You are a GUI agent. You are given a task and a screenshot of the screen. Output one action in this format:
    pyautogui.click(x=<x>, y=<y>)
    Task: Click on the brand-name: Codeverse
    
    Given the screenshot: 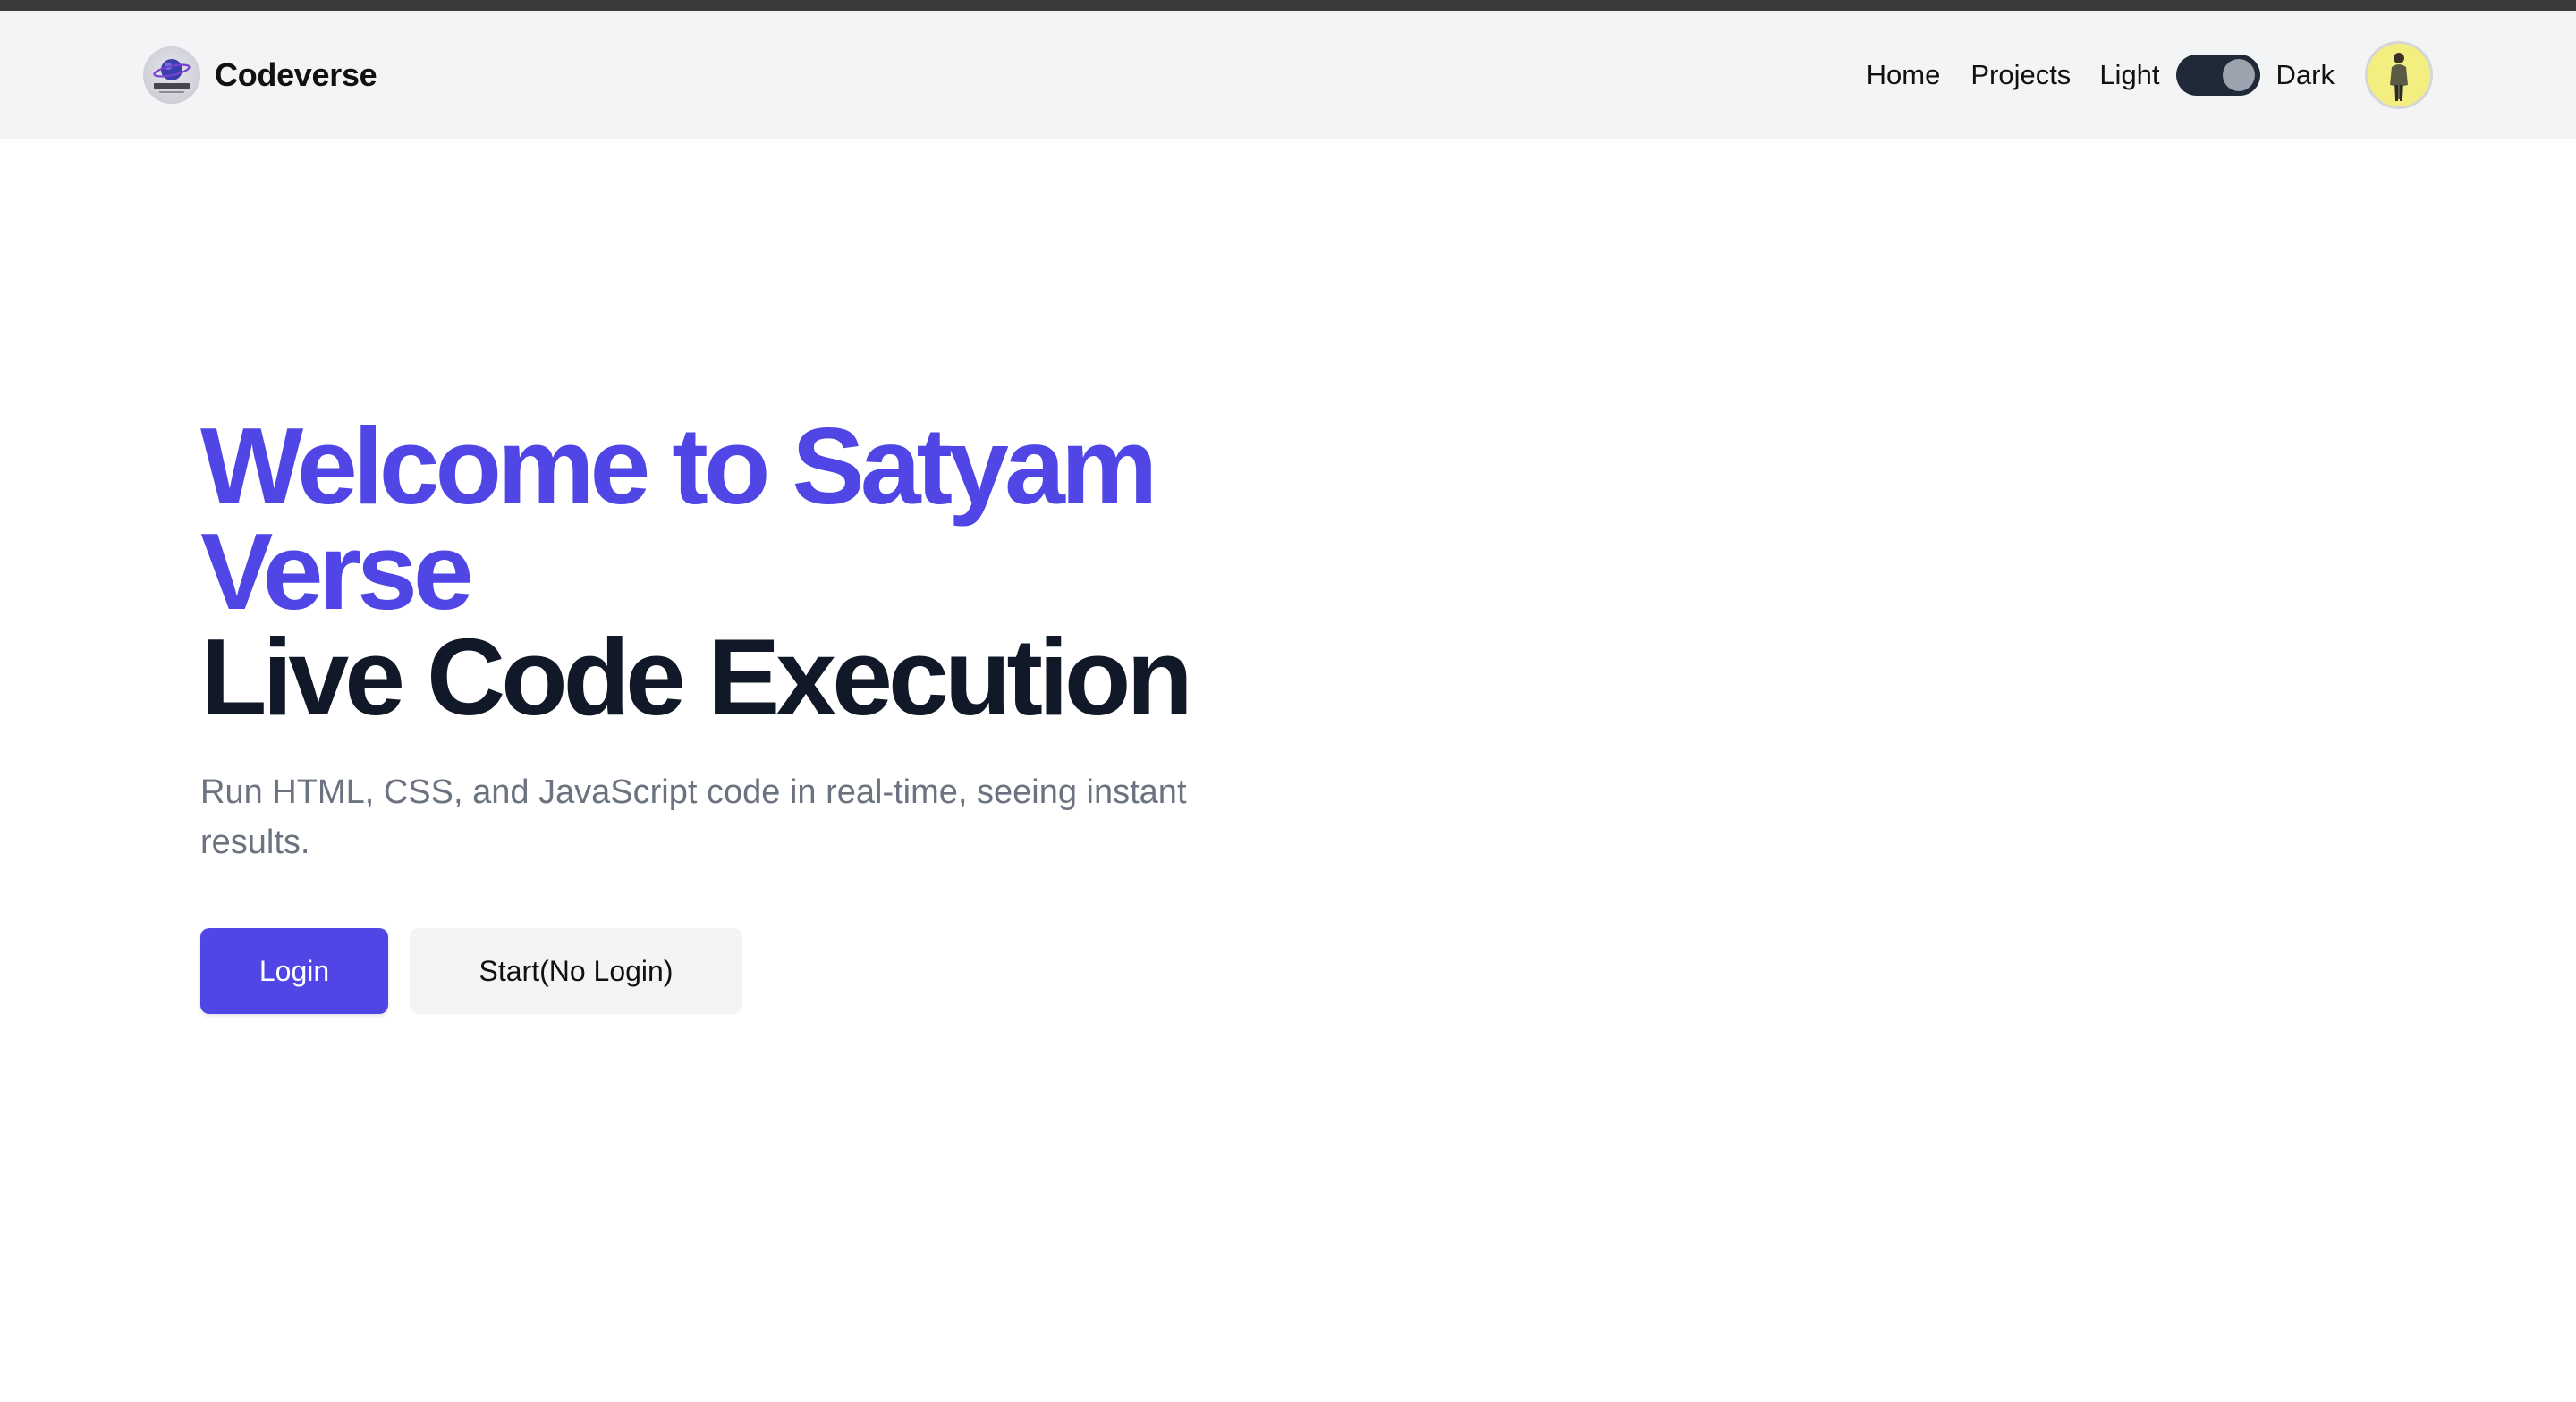 What is the action you would take?
    pyautogui.click(x=296, y=74)
    